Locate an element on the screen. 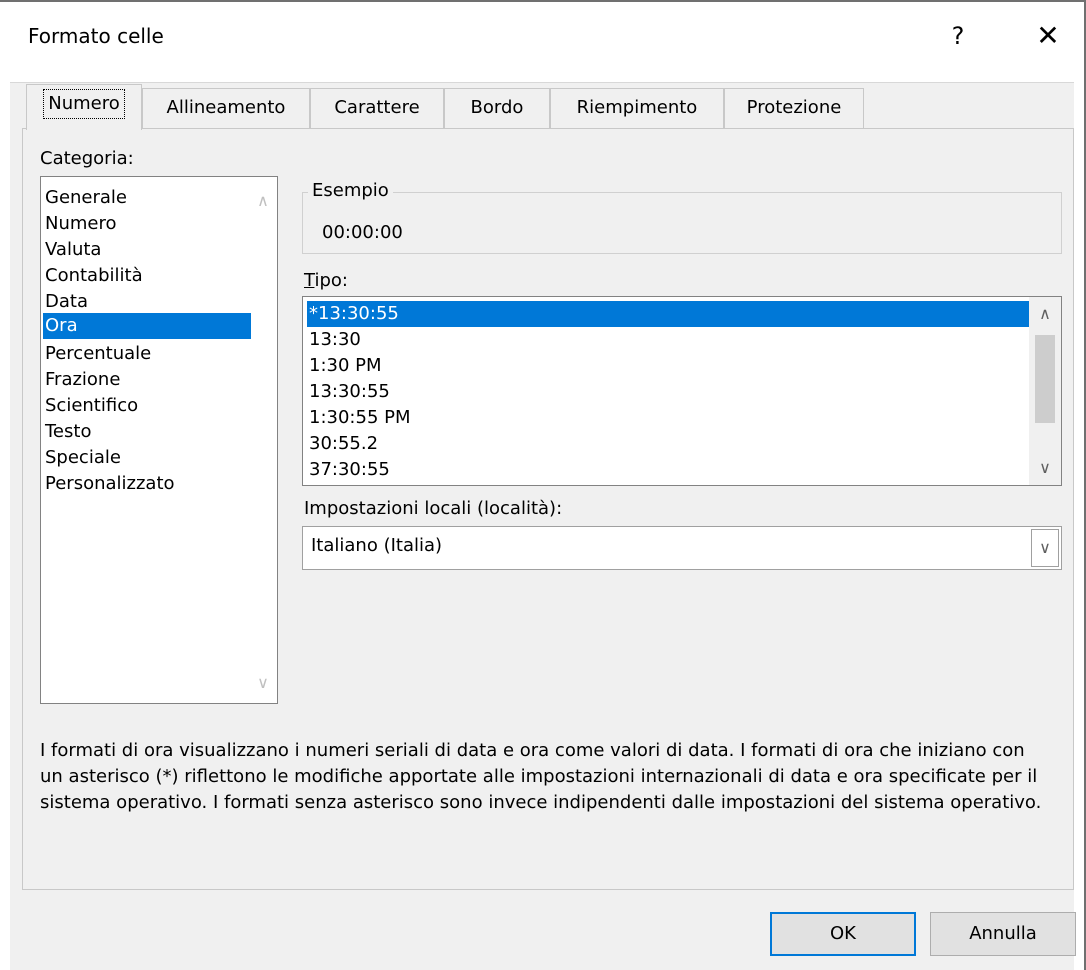 The width and height of the screenshot is (1086, 970). locale-label: Impostazioni locali (località): is located at coordinates (433, 508).